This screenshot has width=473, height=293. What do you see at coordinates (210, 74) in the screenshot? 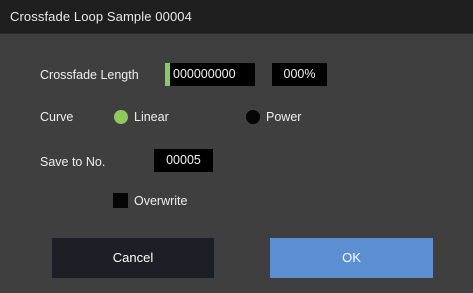
I see `crossfade-length-field: 000000000` at bounding box center [210, 74].